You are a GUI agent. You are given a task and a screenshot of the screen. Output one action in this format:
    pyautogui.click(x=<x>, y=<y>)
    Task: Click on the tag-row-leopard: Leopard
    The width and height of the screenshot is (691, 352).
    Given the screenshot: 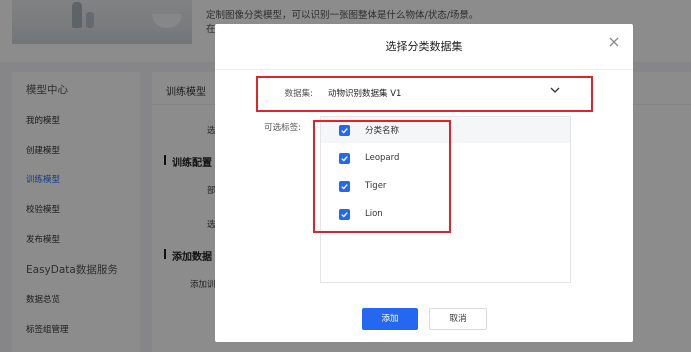 What is the action you would take?
    pyautogui.click(x=369, y=158)
    